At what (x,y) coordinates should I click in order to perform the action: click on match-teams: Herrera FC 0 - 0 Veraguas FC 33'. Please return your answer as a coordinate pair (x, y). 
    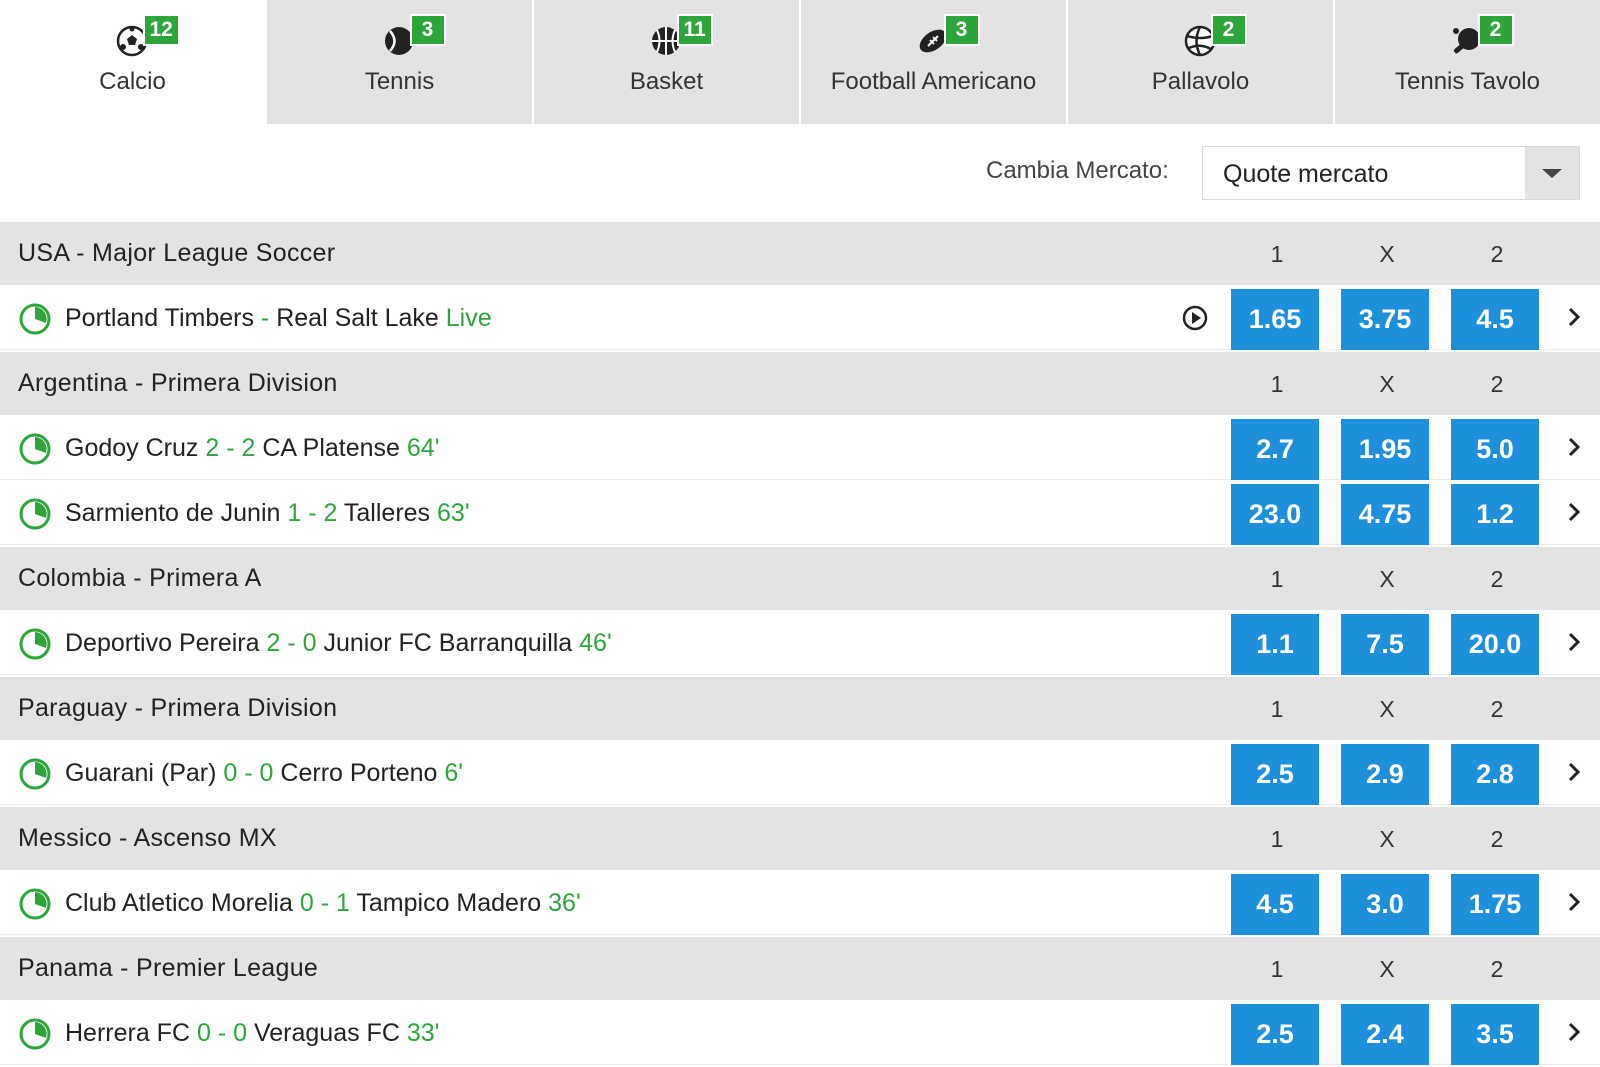
    Looking at the image, I should click on (252, 1033).